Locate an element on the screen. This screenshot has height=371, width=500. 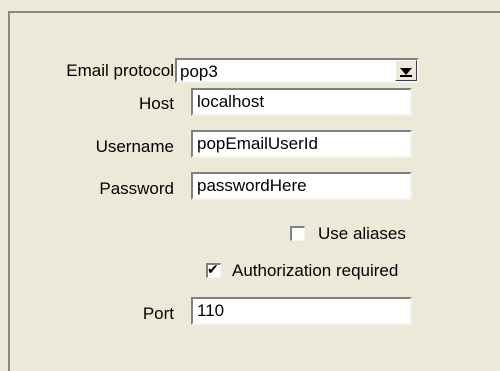
chevron-down-icon is located at coordinates (406, 71).